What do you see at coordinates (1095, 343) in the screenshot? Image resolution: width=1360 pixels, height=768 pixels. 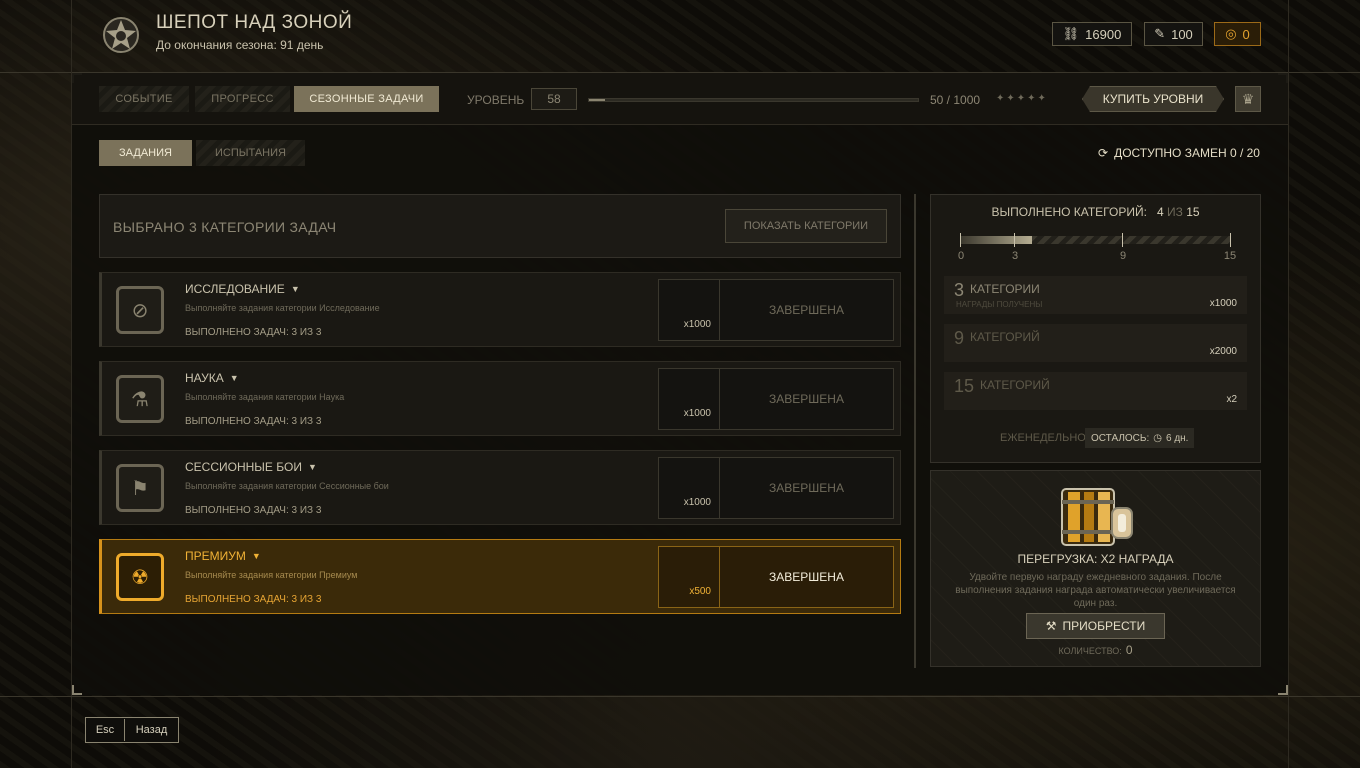 I see `tier-9-categories: 9 КАТЕГОРИЙ x2000` at bounding box center [1095, 343].